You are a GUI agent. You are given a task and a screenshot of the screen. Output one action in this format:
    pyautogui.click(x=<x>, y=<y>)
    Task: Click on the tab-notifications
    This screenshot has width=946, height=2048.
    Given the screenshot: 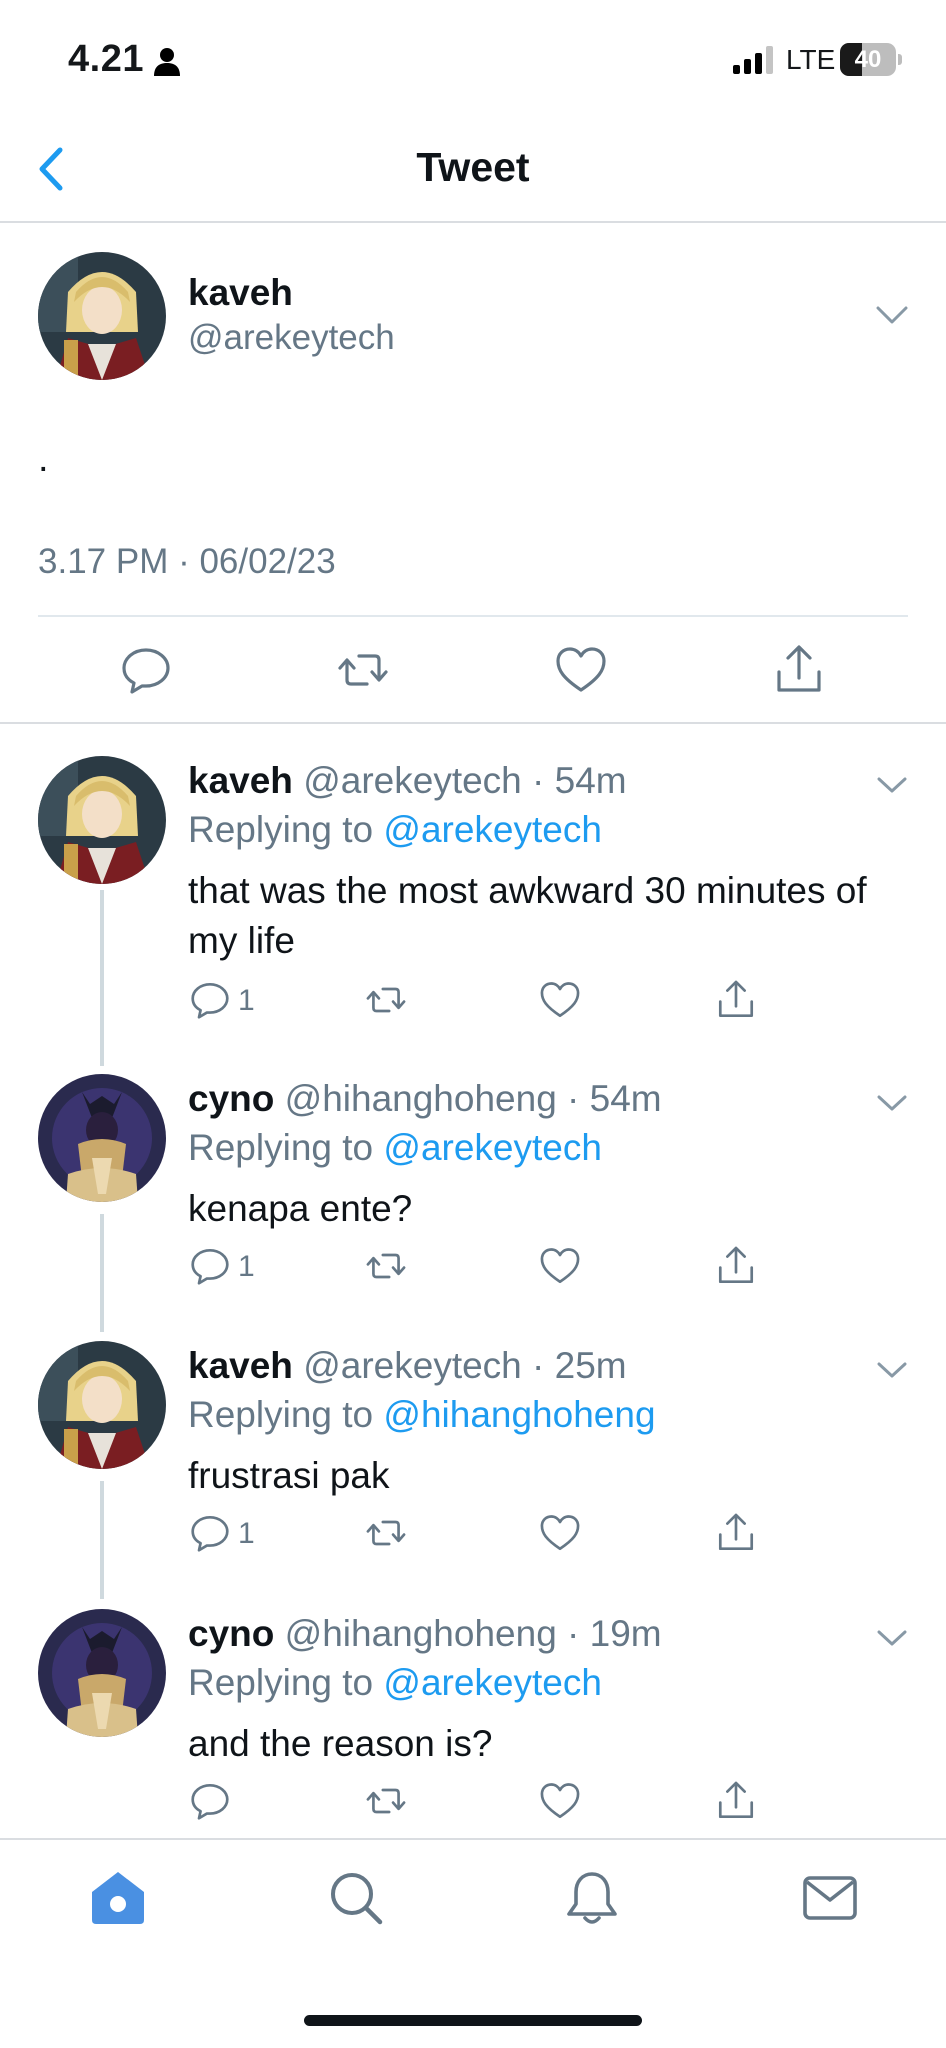 What is the action you would take?
    pyautogui.click(x=592, y=1898)
    